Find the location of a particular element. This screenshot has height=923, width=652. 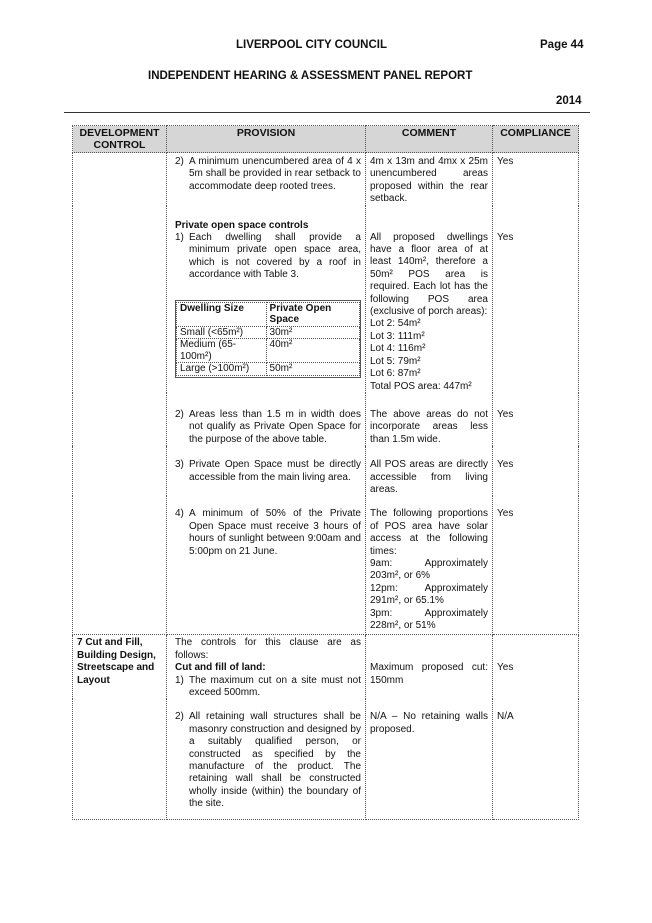

section-heading: Private open space controls is located at coordinates (242, 225).